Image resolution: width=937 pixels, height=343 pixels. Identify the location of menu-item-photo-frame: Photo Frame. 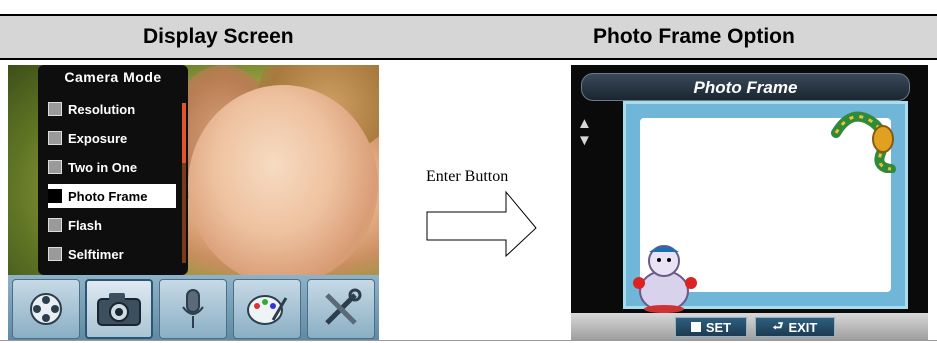
(112, 196).